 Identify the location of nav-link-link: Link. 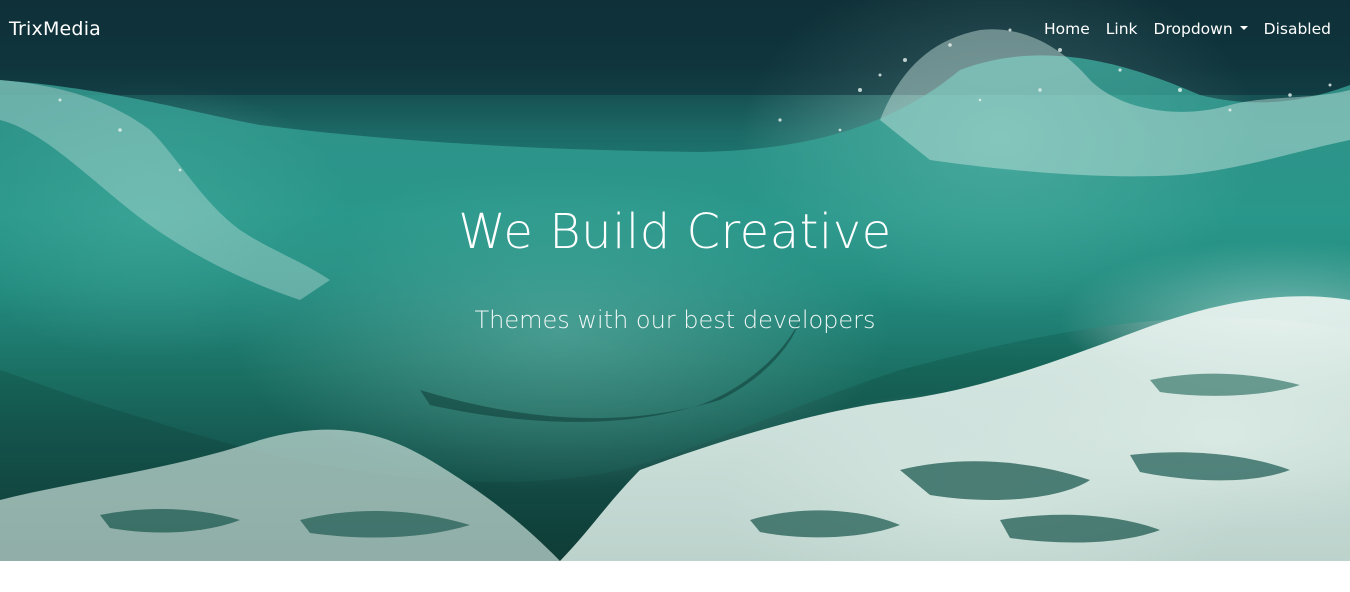
(1122, 29).